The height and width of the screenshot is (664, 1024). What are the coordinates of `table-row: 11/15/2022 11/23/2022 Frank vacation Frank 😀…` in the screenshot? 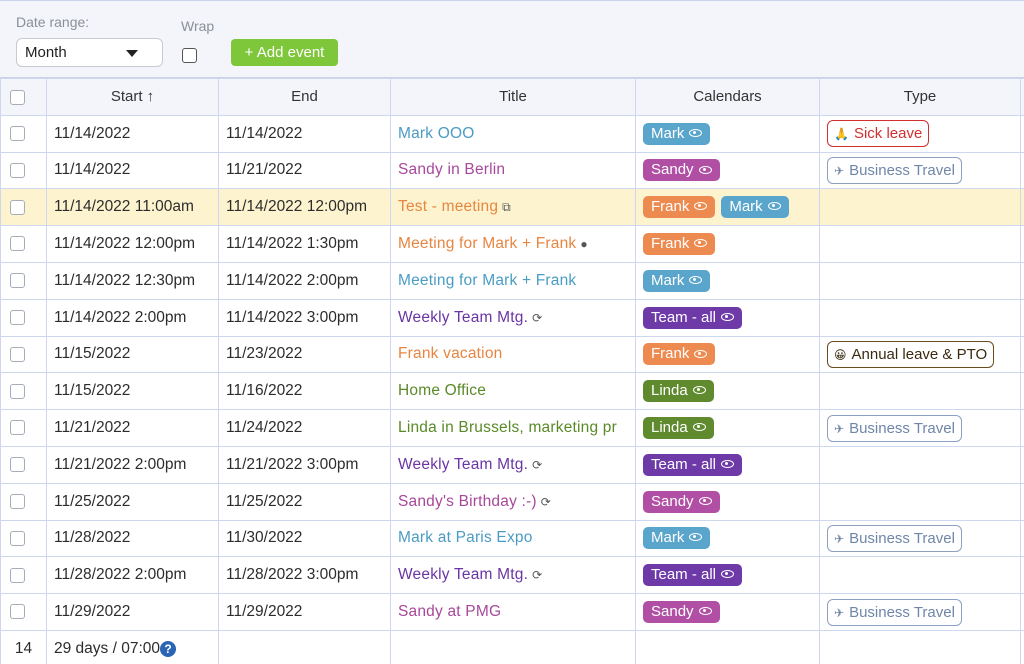 It's located at (512, 354).